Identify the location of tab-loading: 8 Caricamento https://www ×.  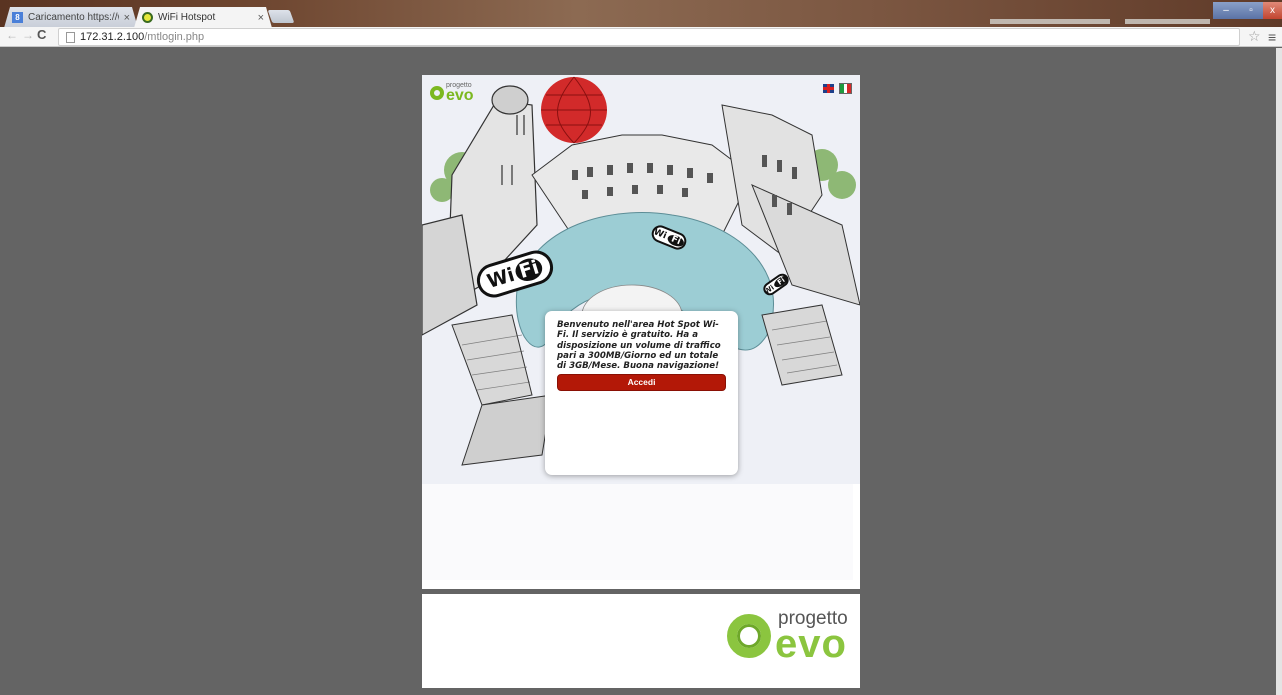
(71, 17).